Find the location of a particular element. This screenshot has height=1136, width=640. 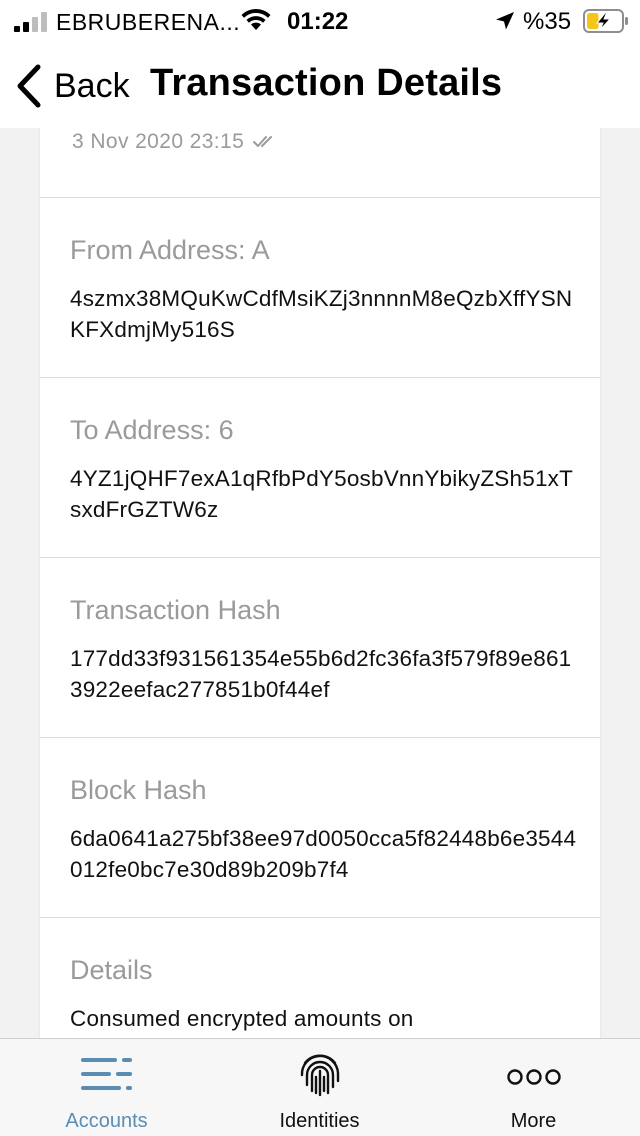

battery-percentage: %35 is located at coordinates (547, 21).